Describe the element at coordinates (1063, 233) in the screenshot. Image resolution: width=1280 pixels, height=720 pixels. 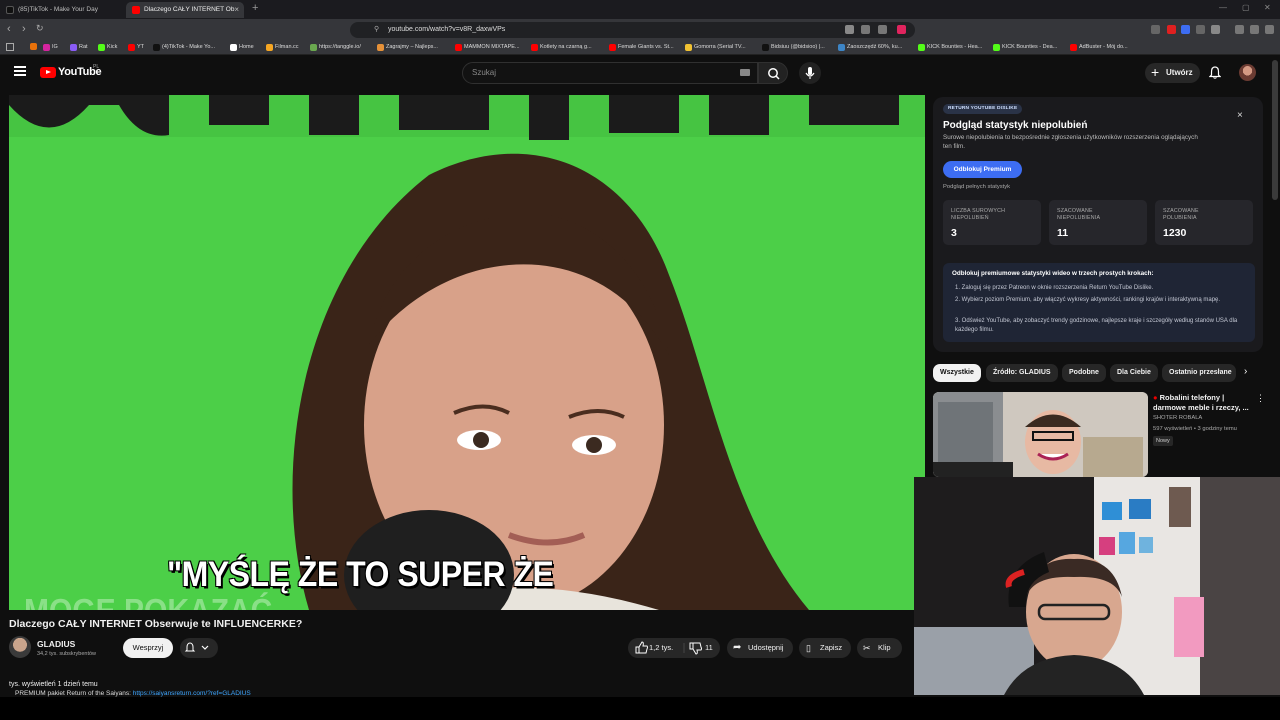
I see `stat-value: 11` at that location.